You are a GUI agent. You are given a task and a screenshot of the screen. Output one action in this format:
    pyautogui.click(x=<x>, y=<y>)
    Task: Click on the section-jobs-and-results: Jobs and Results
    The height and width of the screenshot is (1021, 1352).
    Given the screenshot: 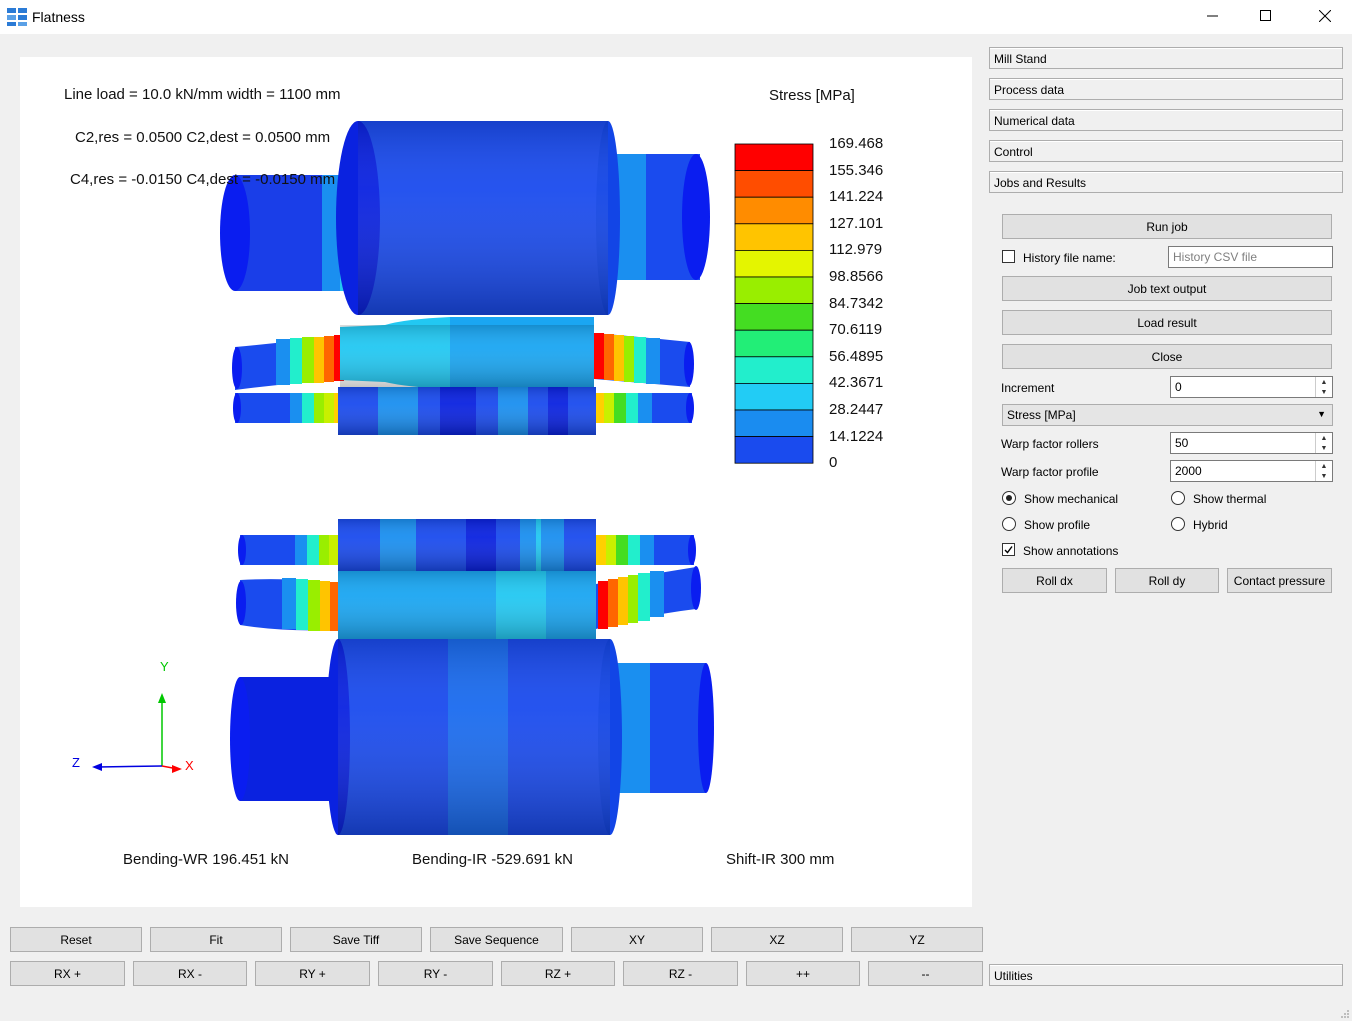 What is the action you would take?
    pyautogui.click(x=1166, y=182)
    